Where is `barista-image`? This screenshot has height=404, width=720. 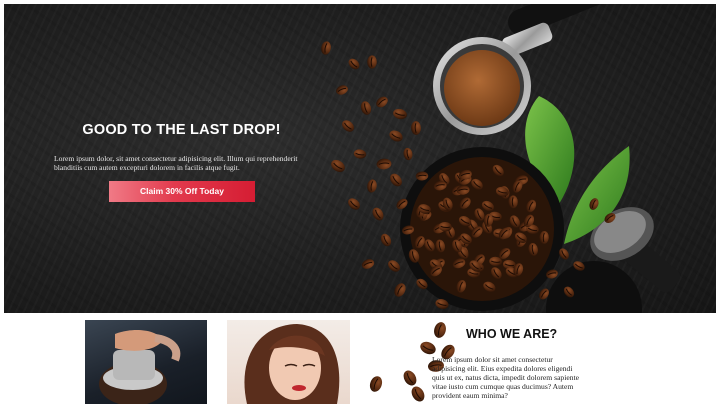 barista-image is located at coordinates (146, 362).